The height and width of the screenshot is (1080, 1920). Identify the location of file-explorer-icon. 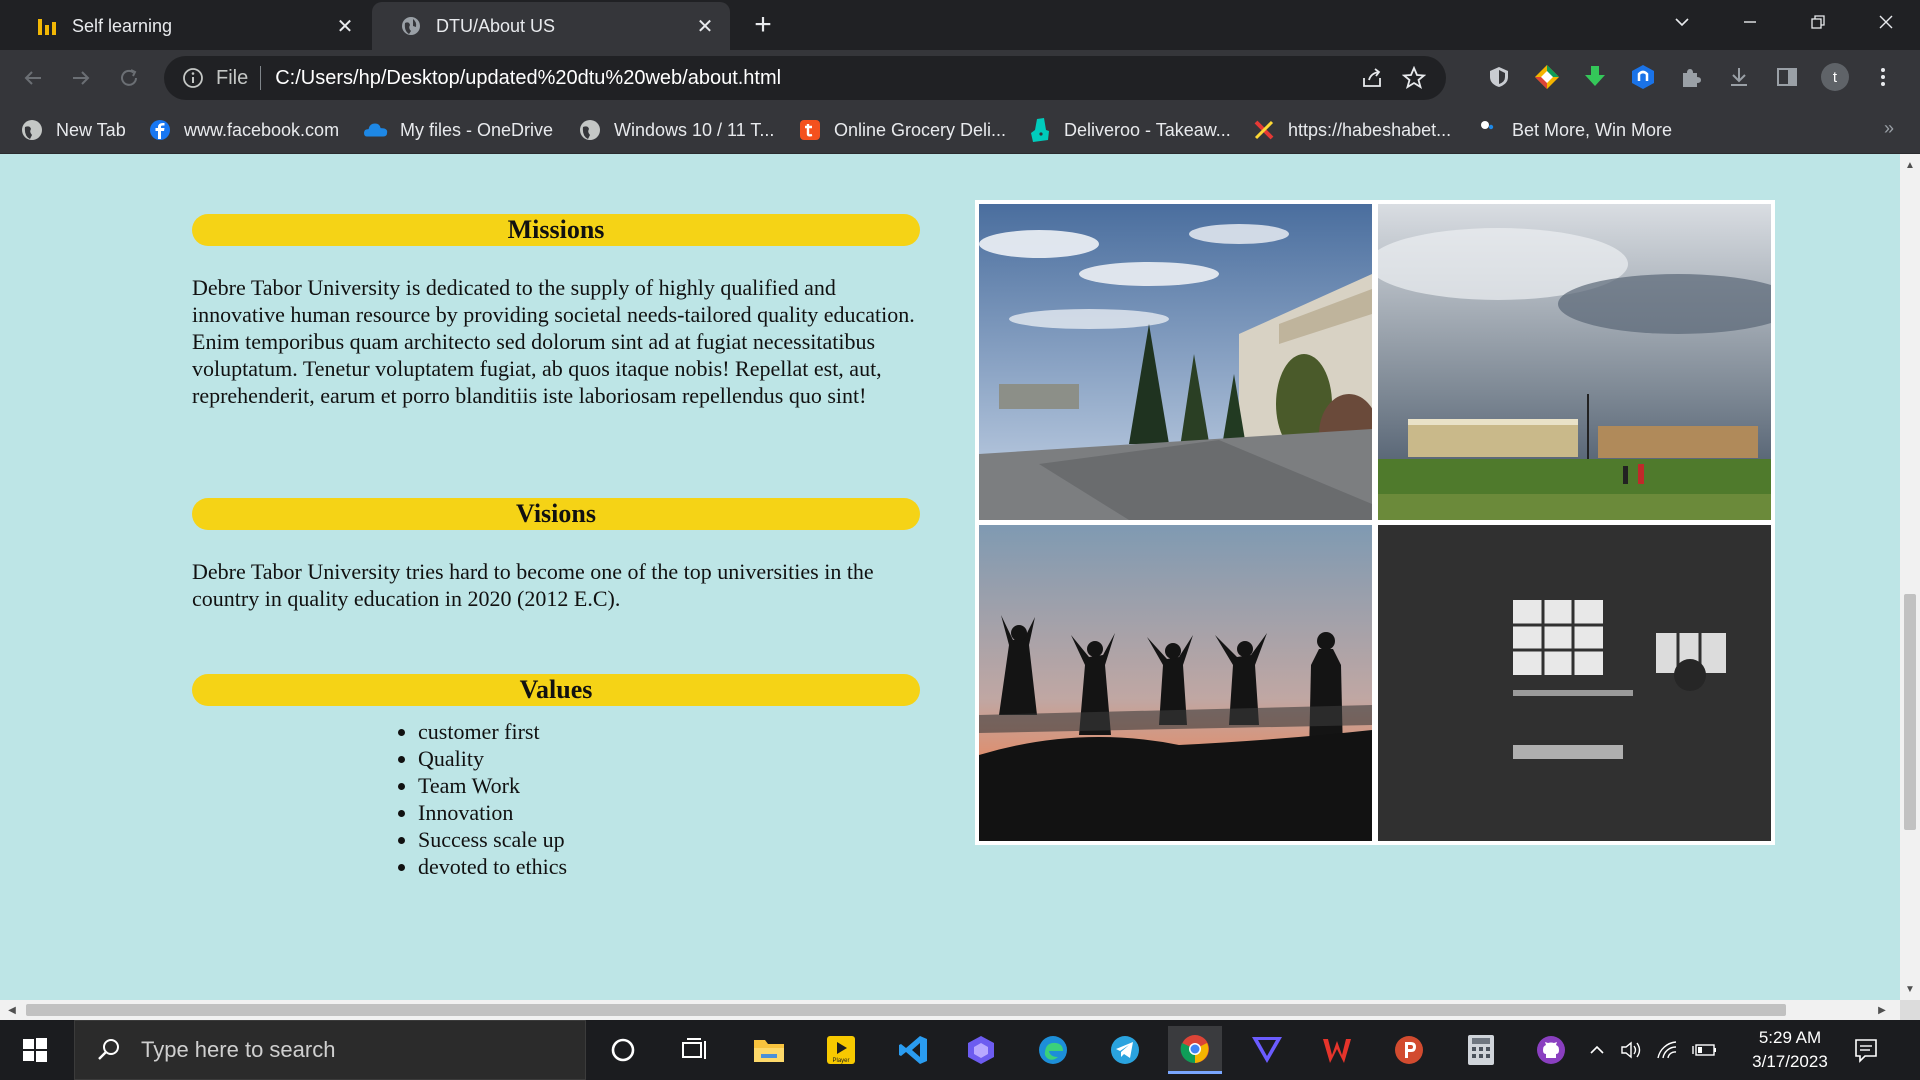
(769, 1050).